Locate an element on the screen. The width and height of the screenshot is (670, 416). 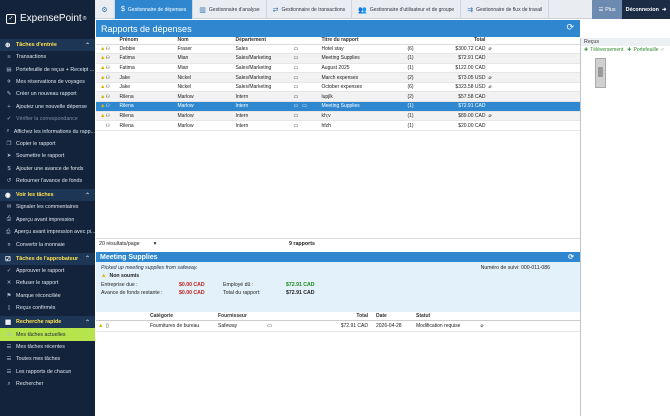
section-icon: ⊕ is located at coordinates (8, 45).